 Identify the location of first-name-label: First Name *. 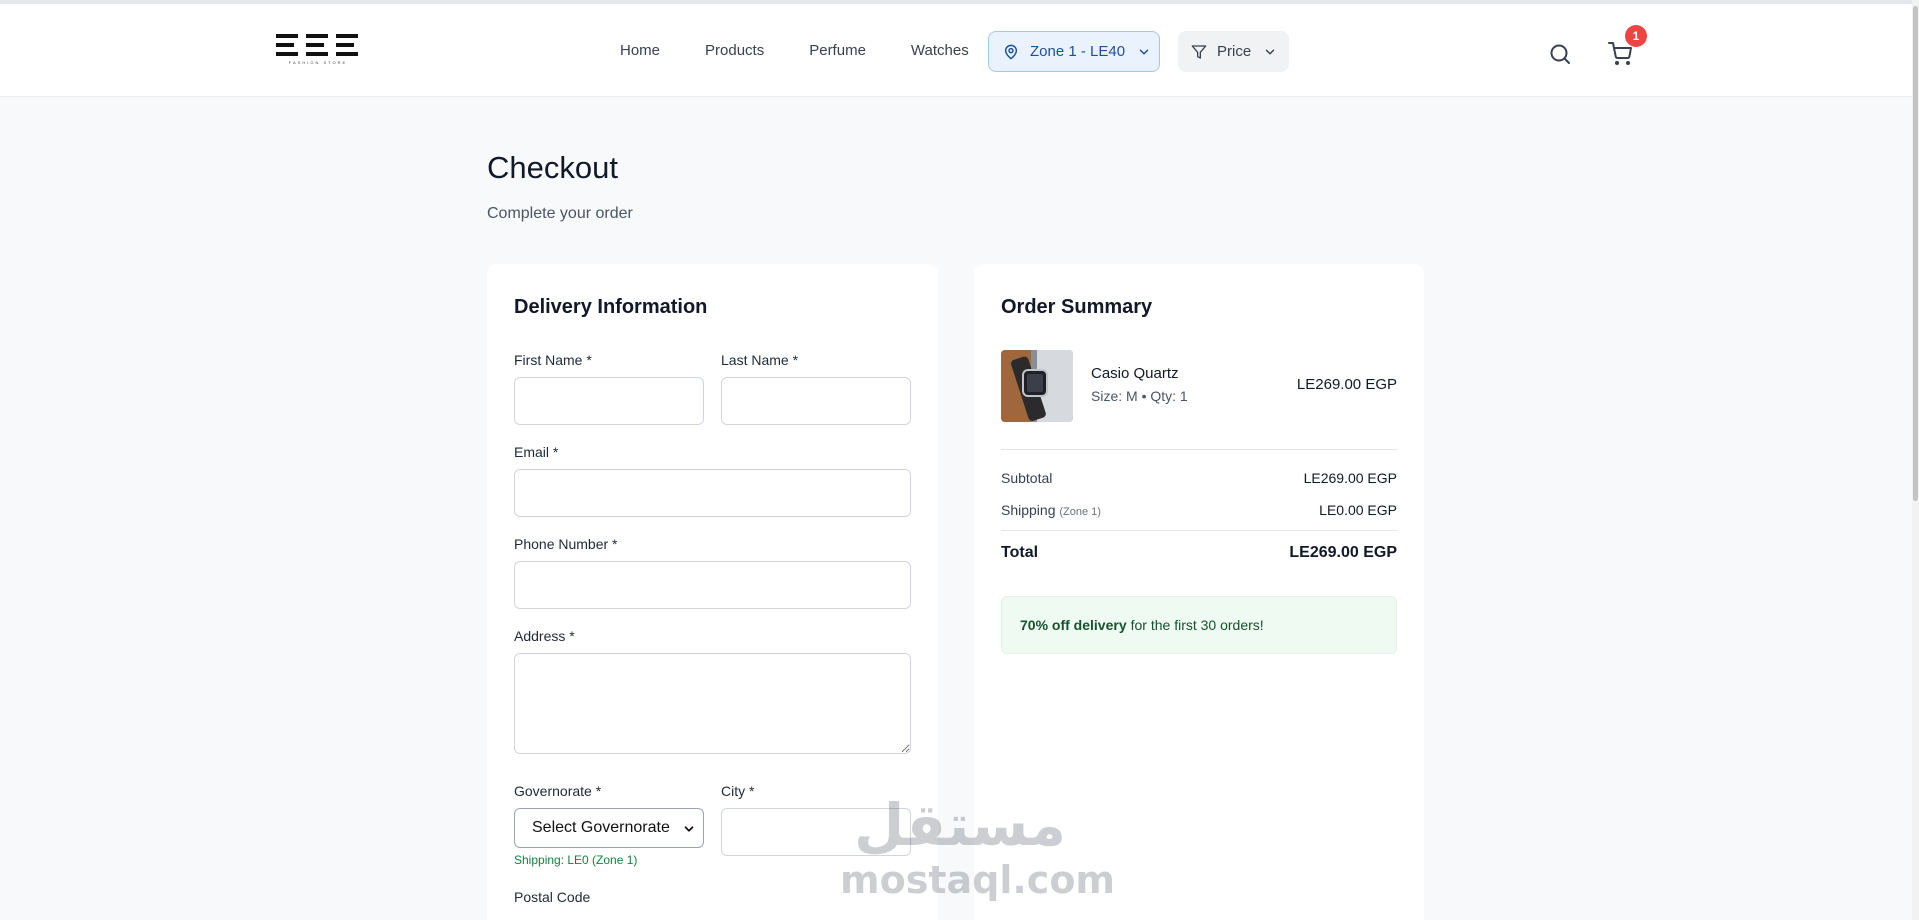
(553, 360).